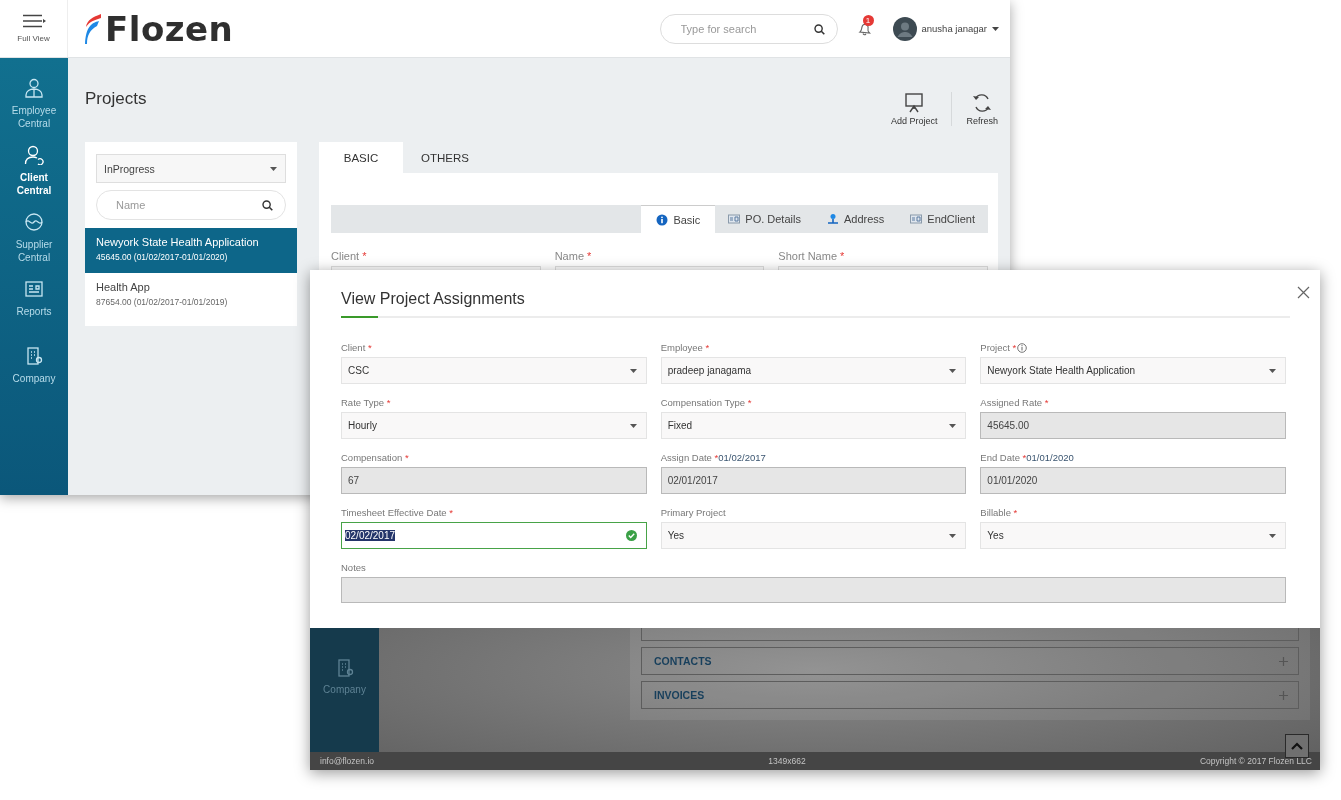 Image resolution: width=1341 pixels, height=800 pixels. What do you see at coordinates (34, 111) in the screenshot?
I see `sidebar-item: Employee Central` at bounding box center [34, 111].